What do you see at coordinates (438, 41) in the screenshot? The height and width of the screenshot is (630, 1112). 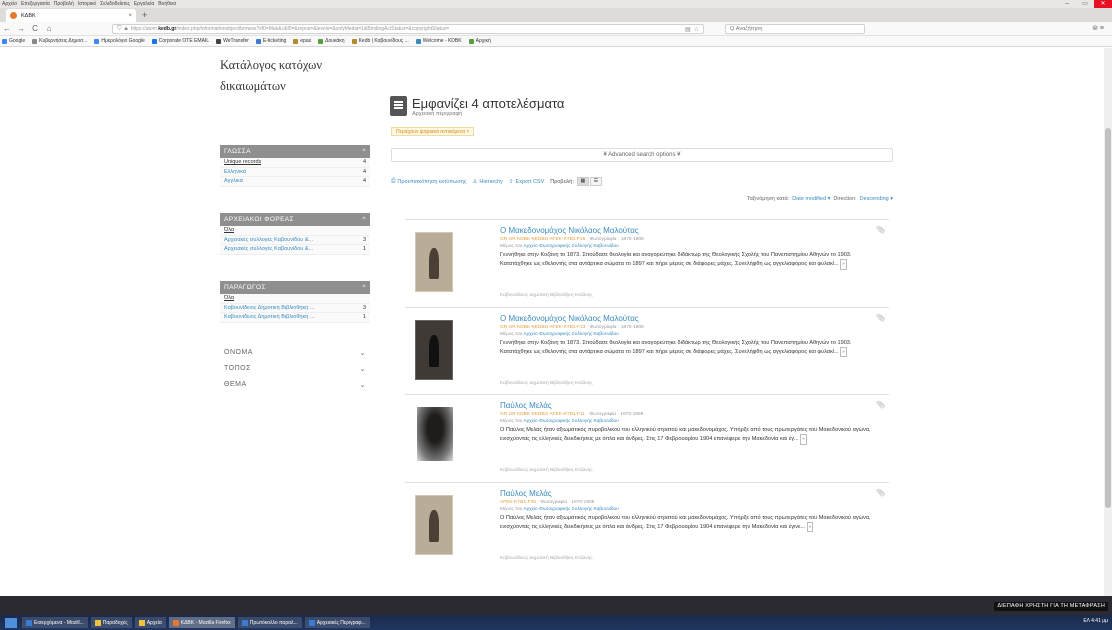 I see `bookmark-item: Welcome - KDBK` at bounding box center [438, 41].